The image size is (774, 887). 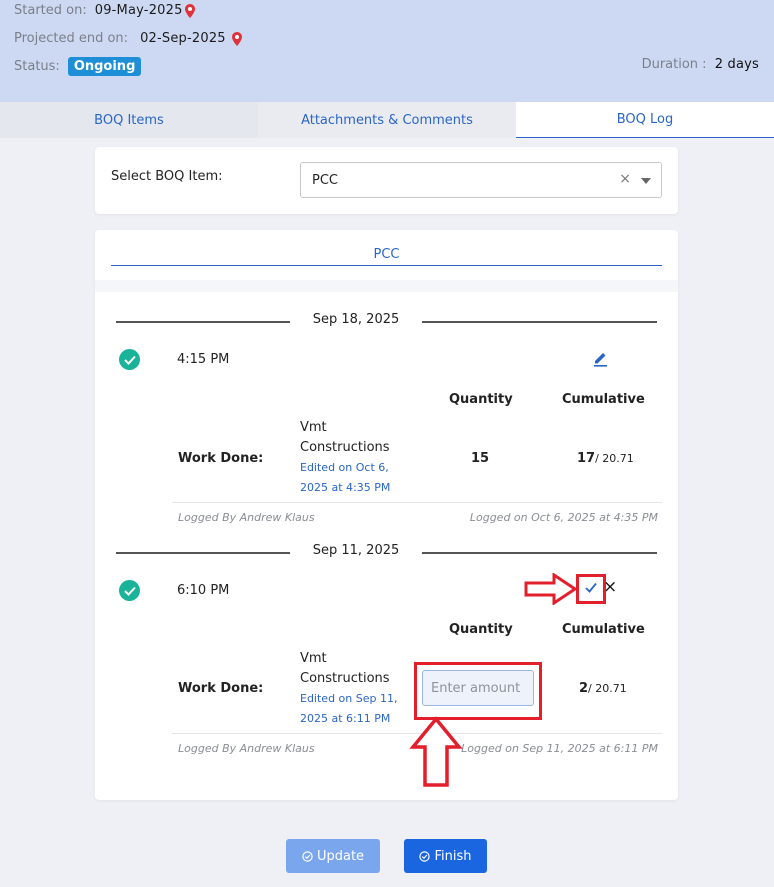 I want to click on cumulative-amount: 2, so click(x=584, y=688).